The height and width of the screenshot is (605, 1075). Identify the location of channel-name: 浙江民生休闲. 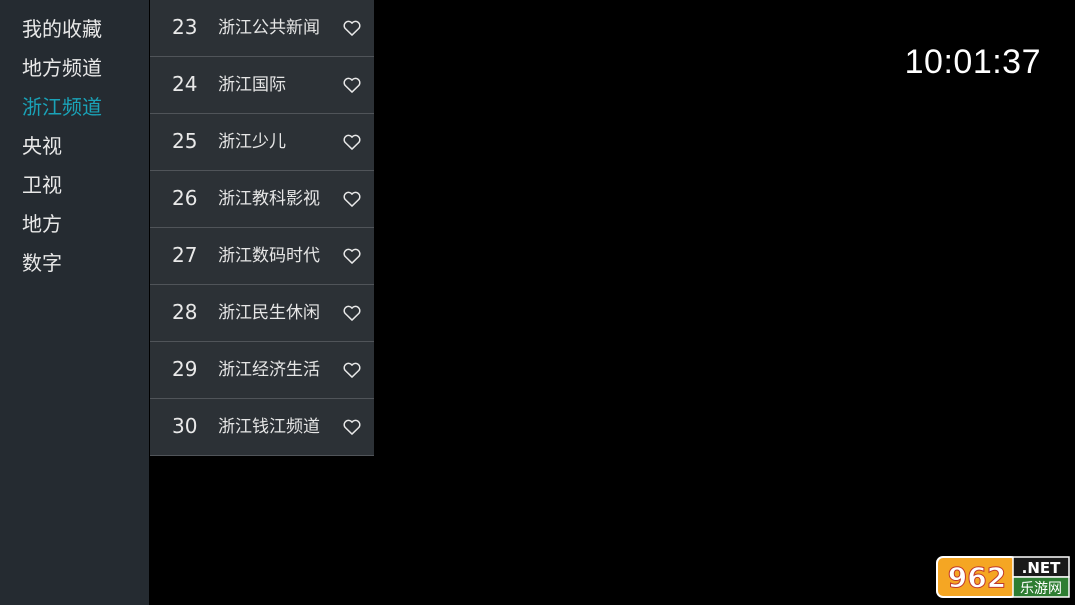
(269, 313).